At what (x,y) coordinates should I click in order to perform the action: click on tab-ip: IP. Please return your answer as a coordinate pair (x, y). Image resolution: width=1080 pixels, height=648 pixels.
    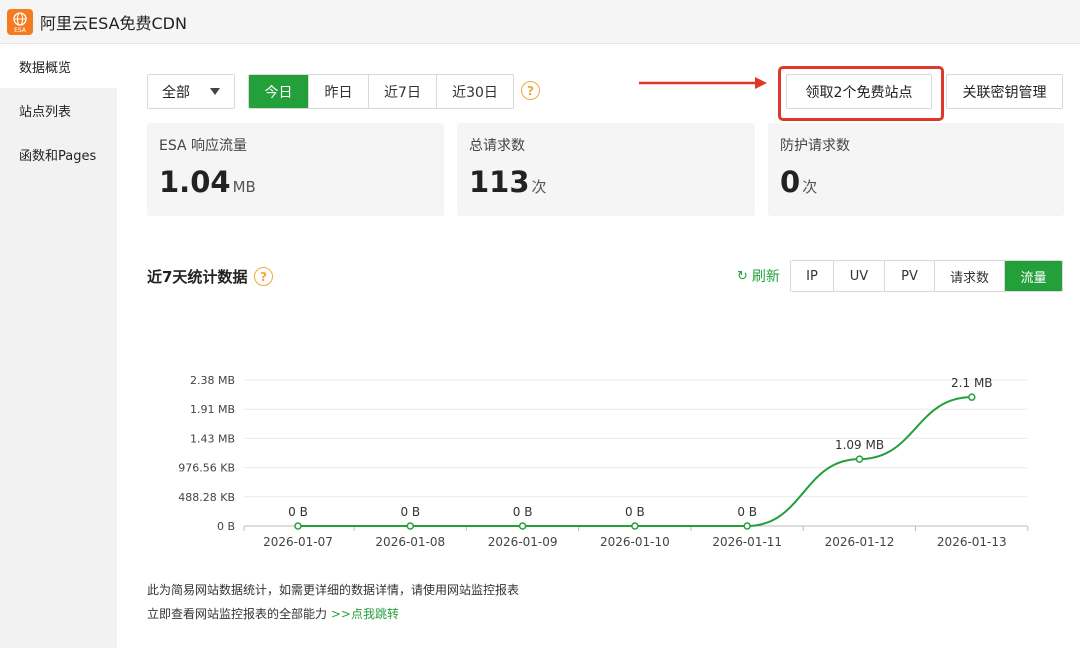
    Looking at the image, I should click on (812, 276).